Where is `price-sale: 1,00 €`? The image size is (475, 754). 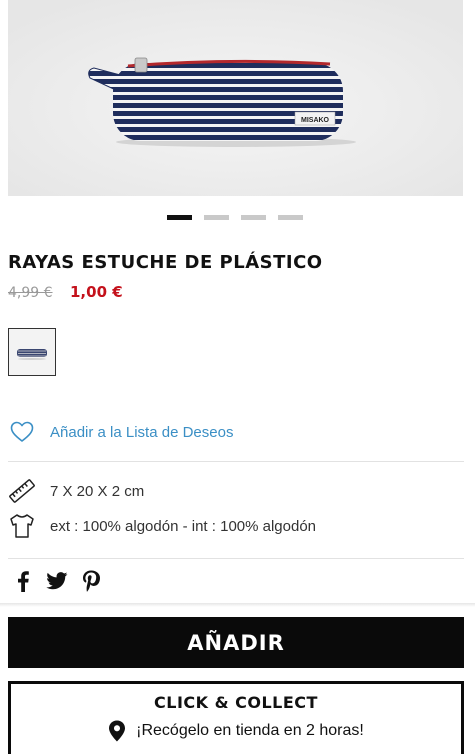 price-sale: 1,00 € is located at coordinates (96, 292).